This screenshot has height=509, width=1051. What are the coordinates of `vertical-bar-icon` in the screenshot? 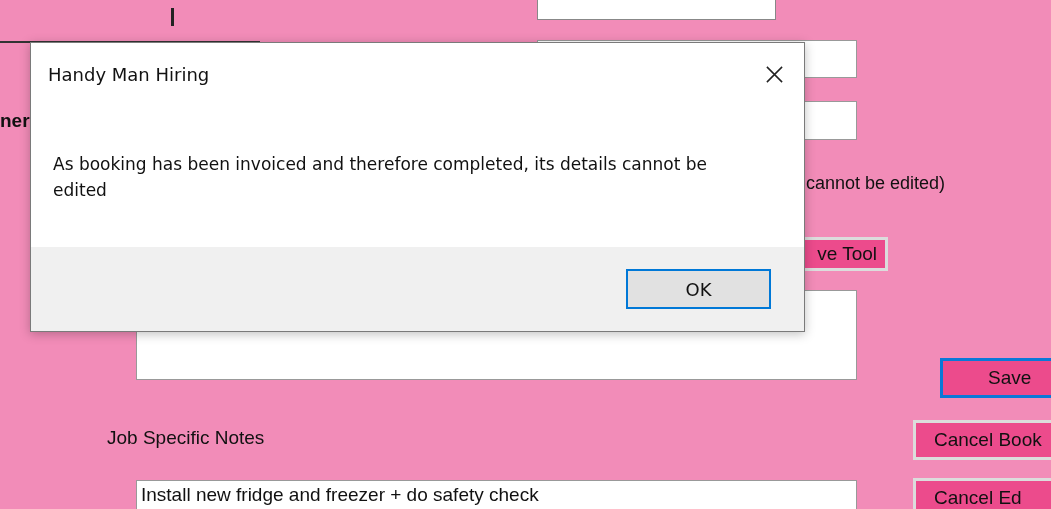 It's located at (172, 17).